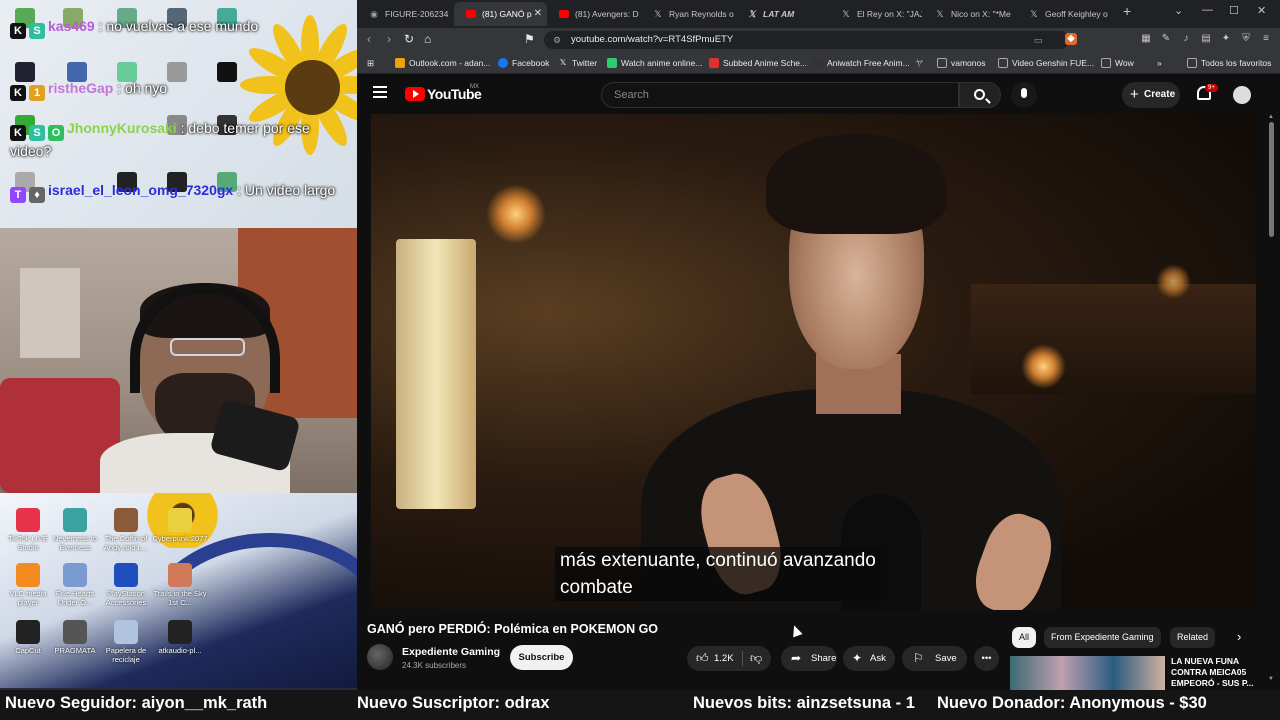 This screenshot has height=720, width=1280. Describe the element at coordinates (1271, 179) in the screenshot. I see `scrollbar-thumb` at that location.